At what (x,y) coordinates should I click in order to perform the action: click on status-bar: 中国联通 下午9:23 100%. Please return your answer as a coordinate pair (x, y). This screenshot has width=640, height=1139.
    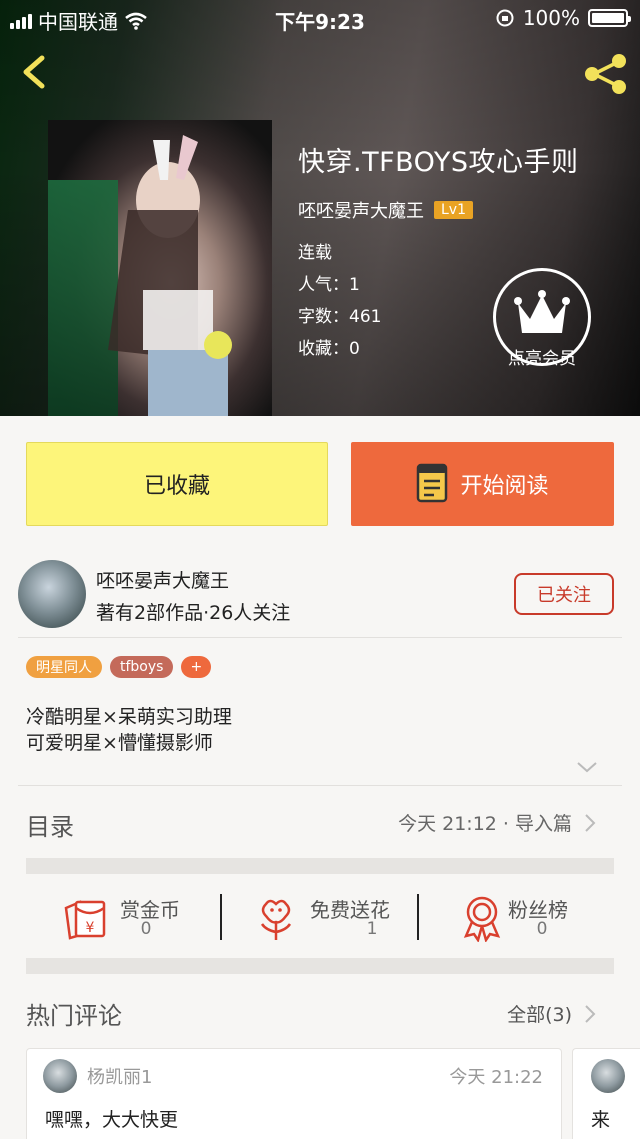
    Looking at the image, I should click on (320, 18).